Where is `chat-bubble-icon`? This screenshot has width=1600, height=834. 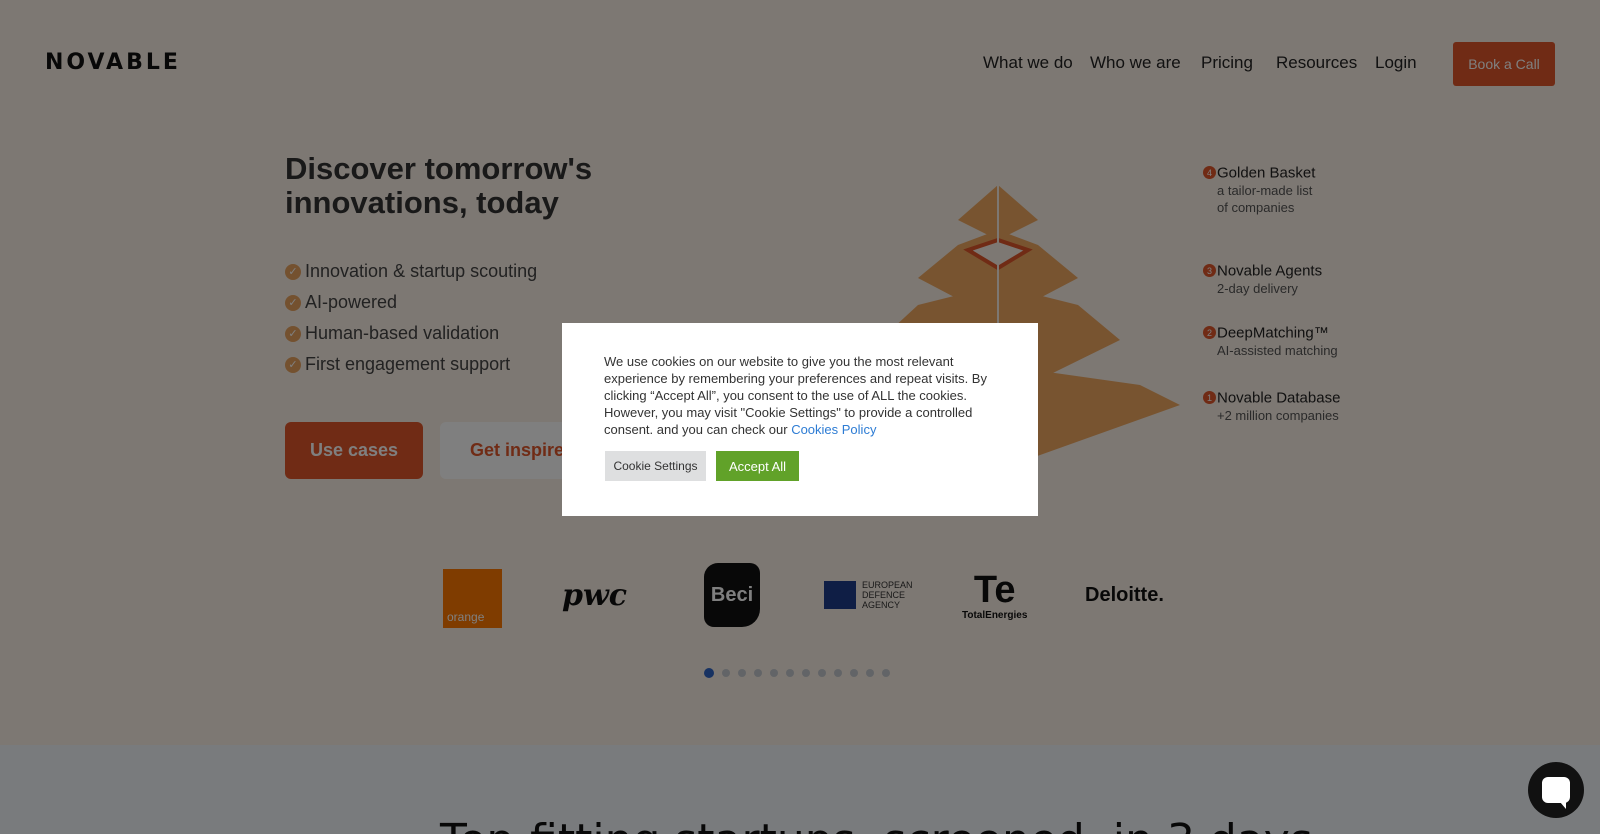 chat-bubble-icon is located at coordinates (1556, 793).